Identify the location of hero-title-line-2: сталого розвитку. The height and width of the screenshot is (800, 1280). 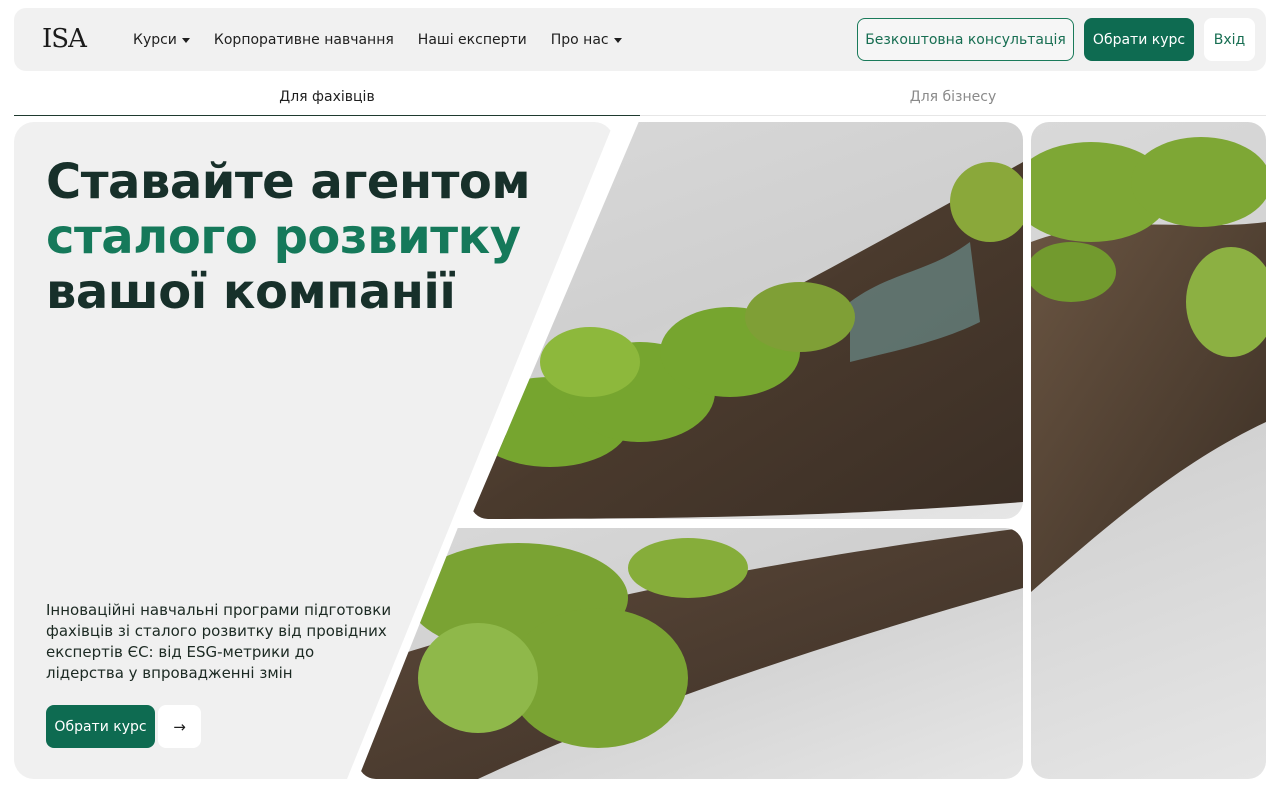
(283, 237).